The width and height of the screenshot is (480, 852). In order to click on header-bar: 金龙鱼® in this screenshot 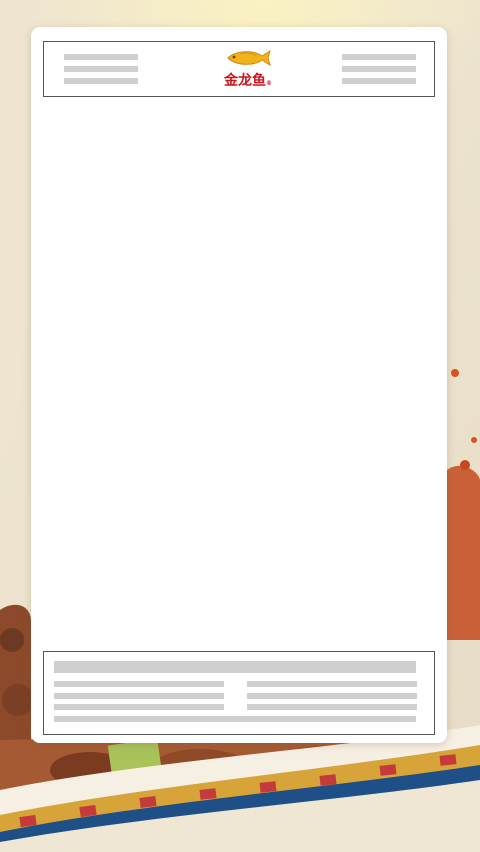, I will do `click(239, 69)`.